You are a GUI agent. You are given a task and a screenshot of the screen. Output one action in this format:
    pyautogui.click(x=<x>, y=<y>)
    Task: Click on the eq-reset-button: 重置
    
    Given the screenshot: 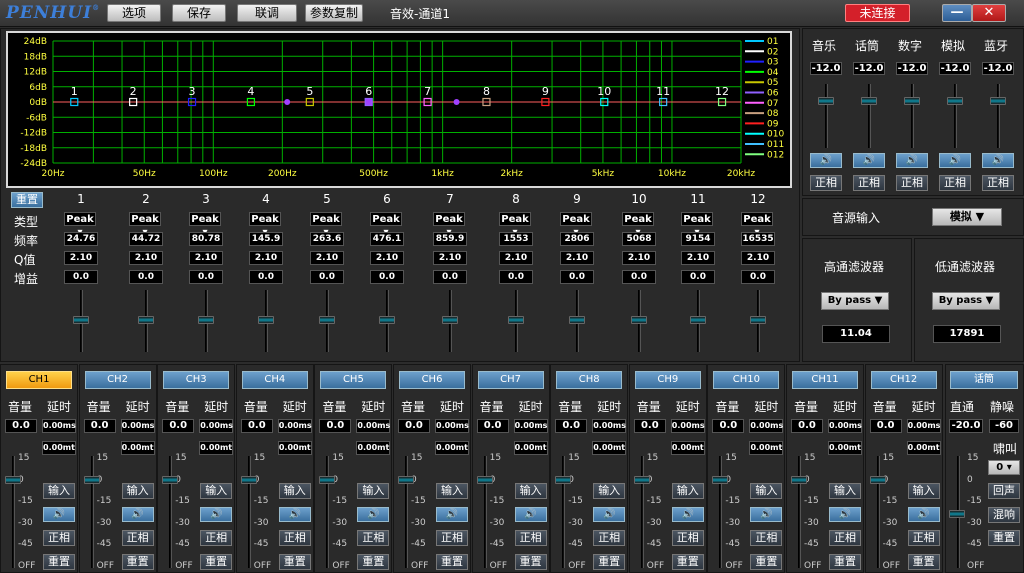 What is the action you would take?
    pyautogui.click(x=27, y=200)
    